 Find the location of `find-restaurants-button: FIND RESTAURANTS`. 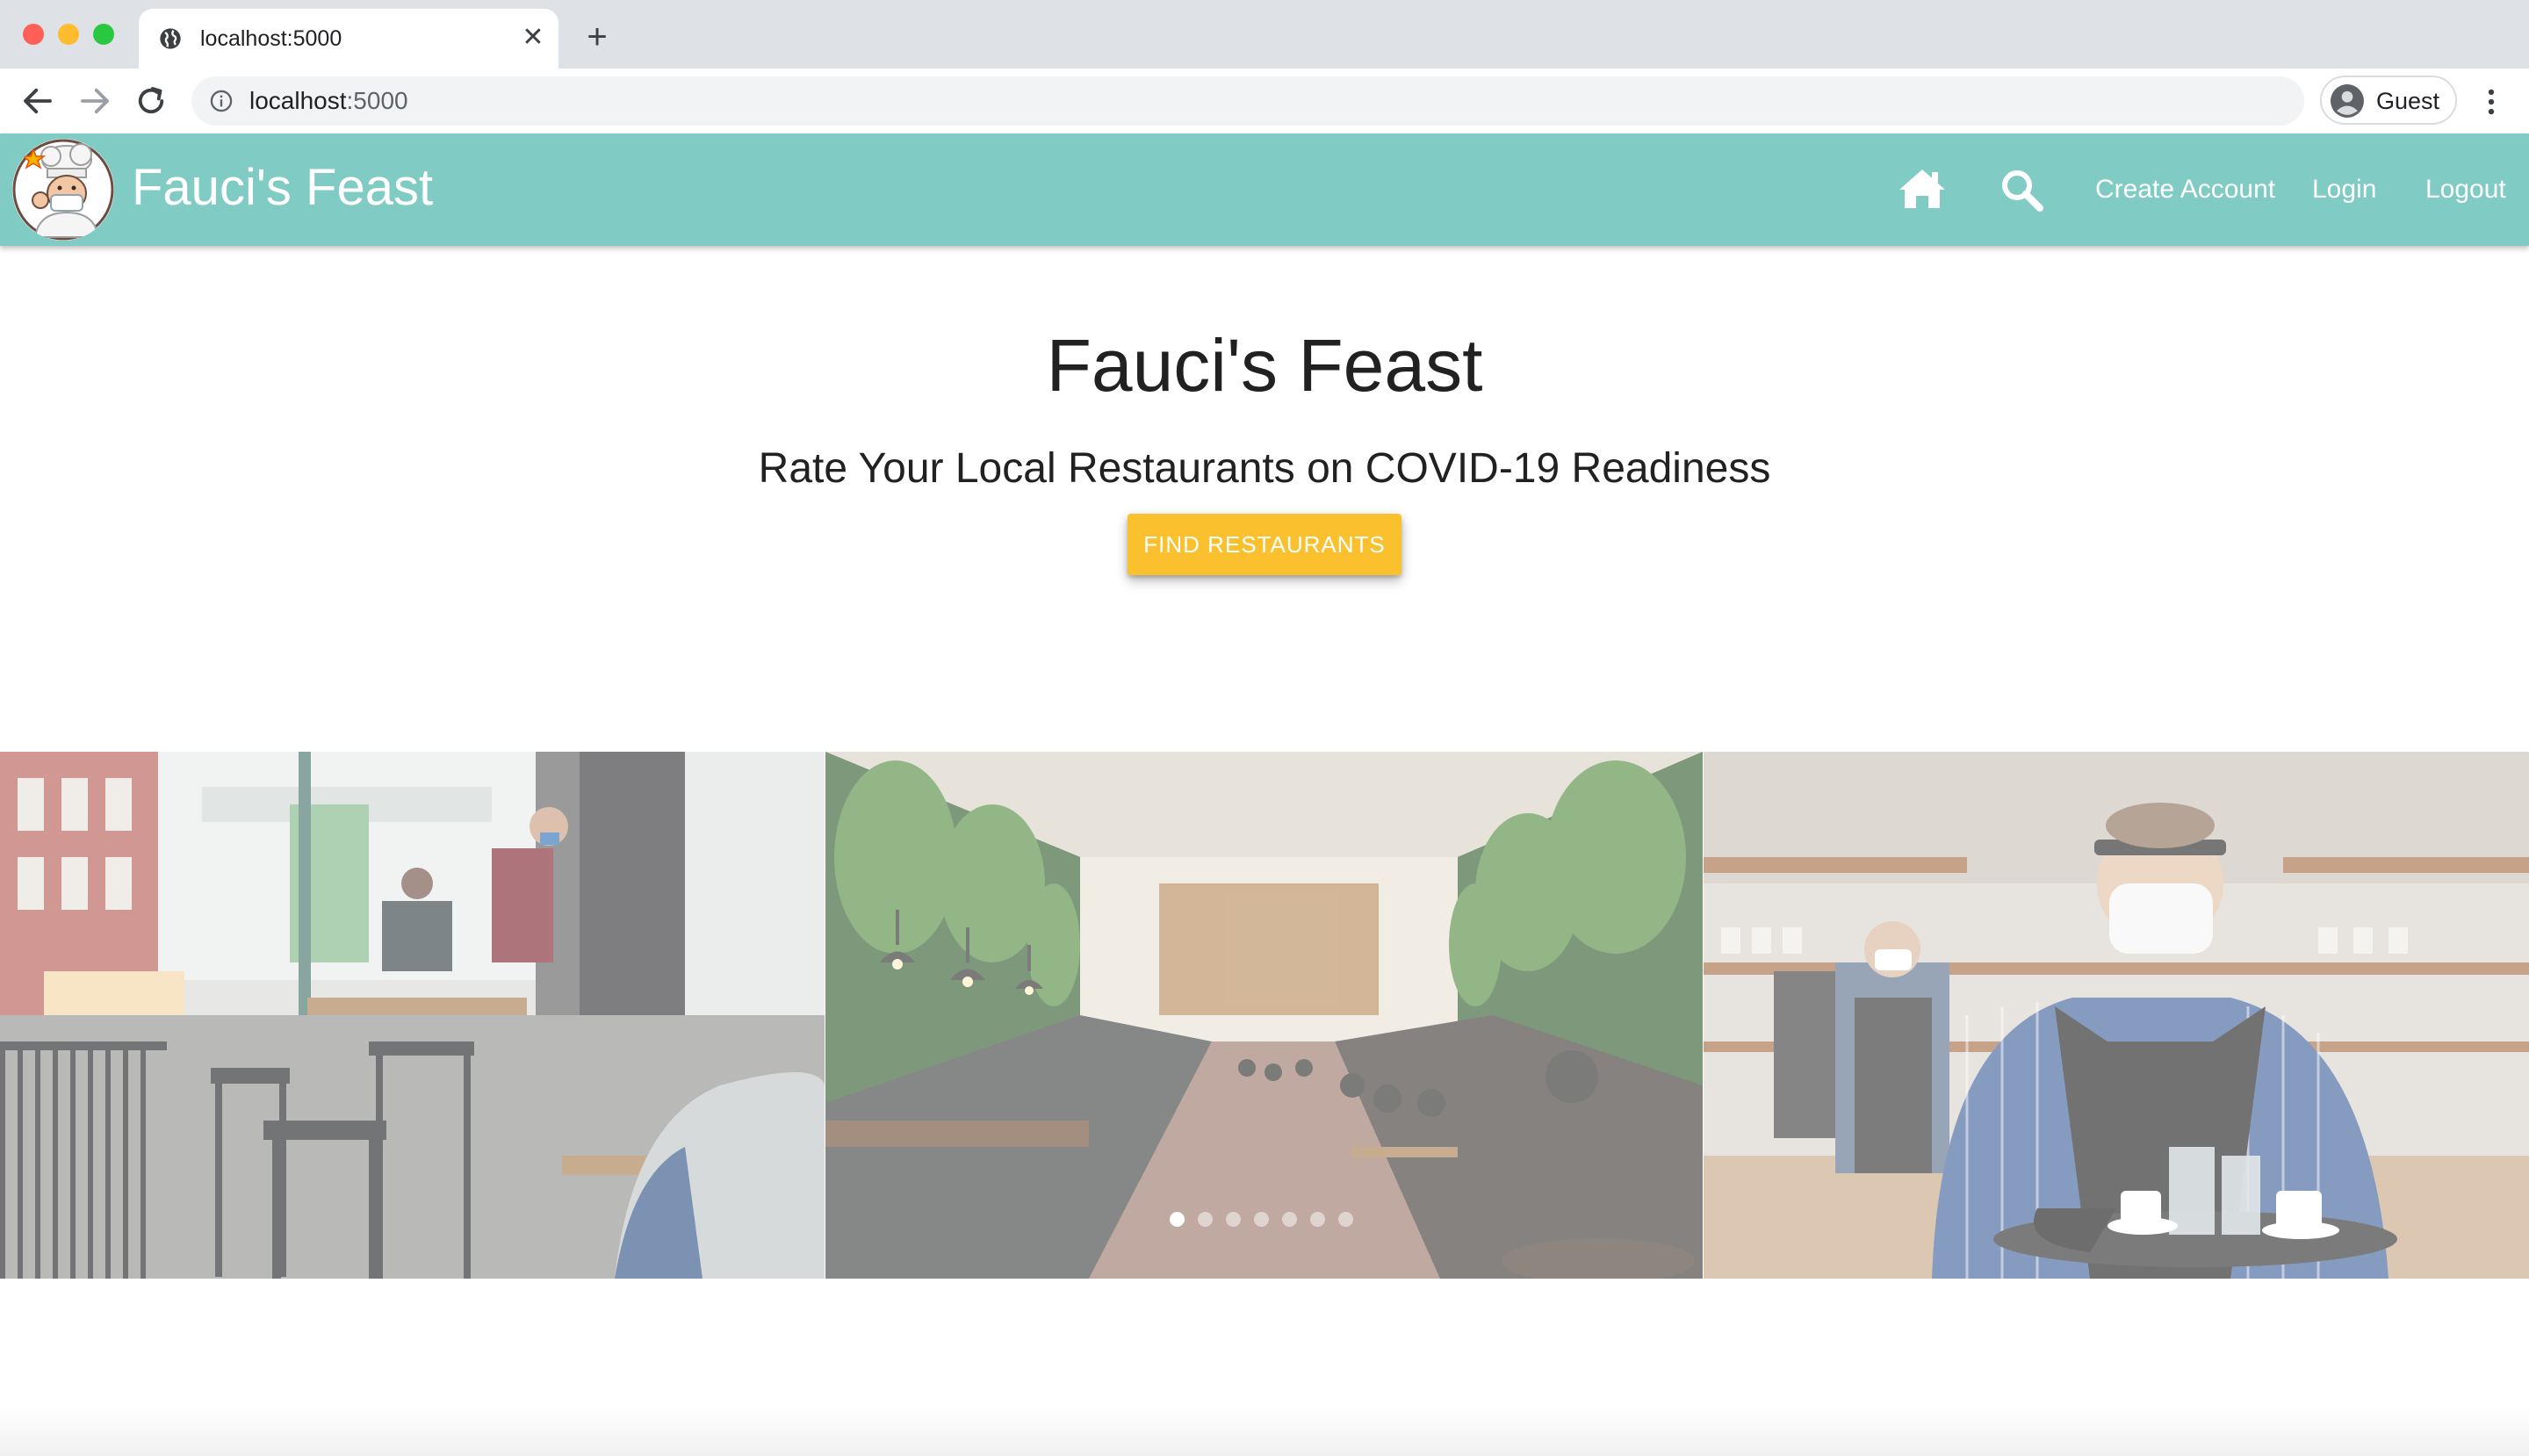

find-restaurants-button: FIND RESTAURANTS is located at coordinates (1265, 544).